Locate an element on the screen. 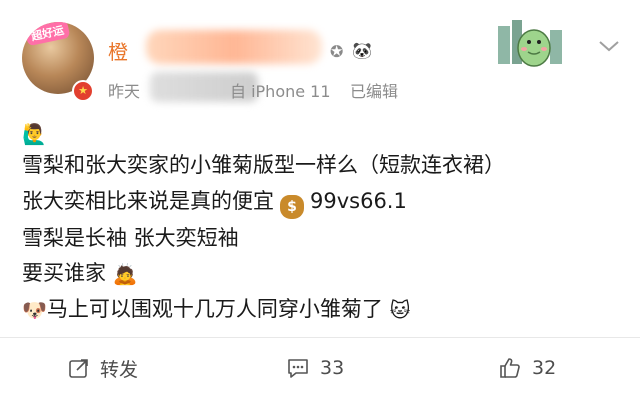  comment-count: 33 is located at coordinates (332, 368).